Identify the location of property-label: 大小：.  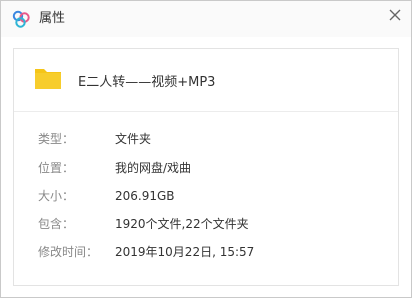
(56, 196).